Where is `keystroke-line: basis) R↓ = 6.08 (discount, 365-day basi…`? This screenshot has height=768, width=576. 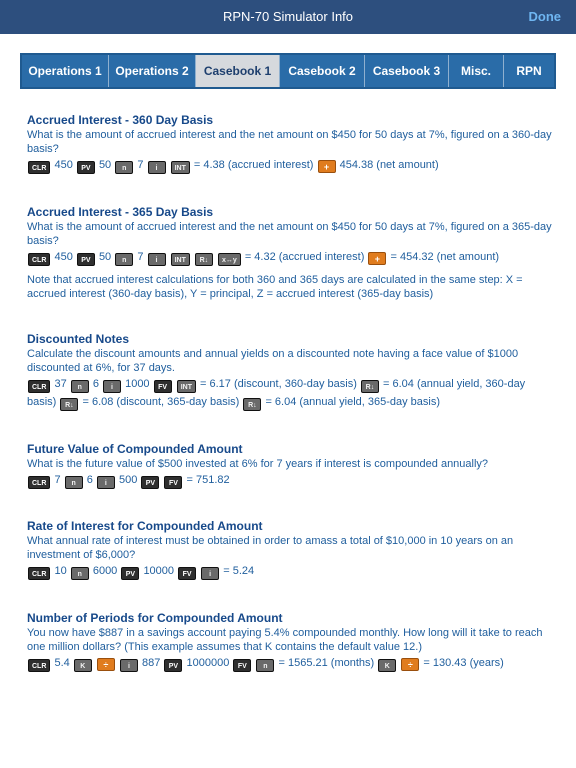
keystroke-line: basis) R↓ = 6.08 (discount, 365-day basi… is located at coordinates (289, 402).